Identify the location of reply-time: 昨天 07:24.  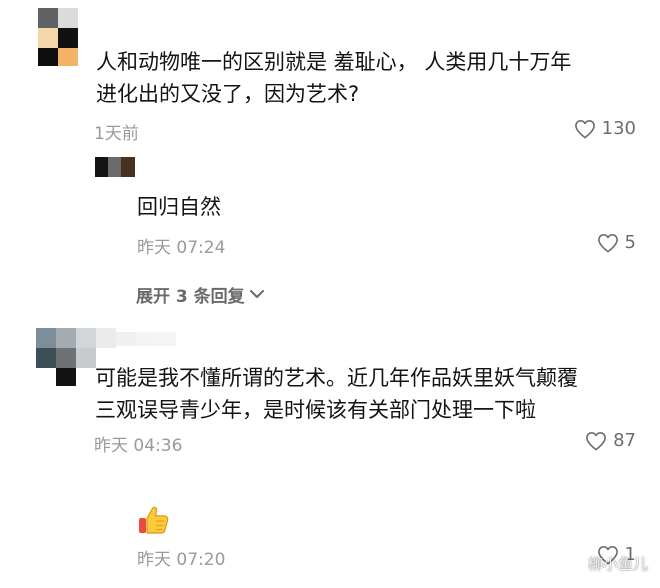
(181, 248).